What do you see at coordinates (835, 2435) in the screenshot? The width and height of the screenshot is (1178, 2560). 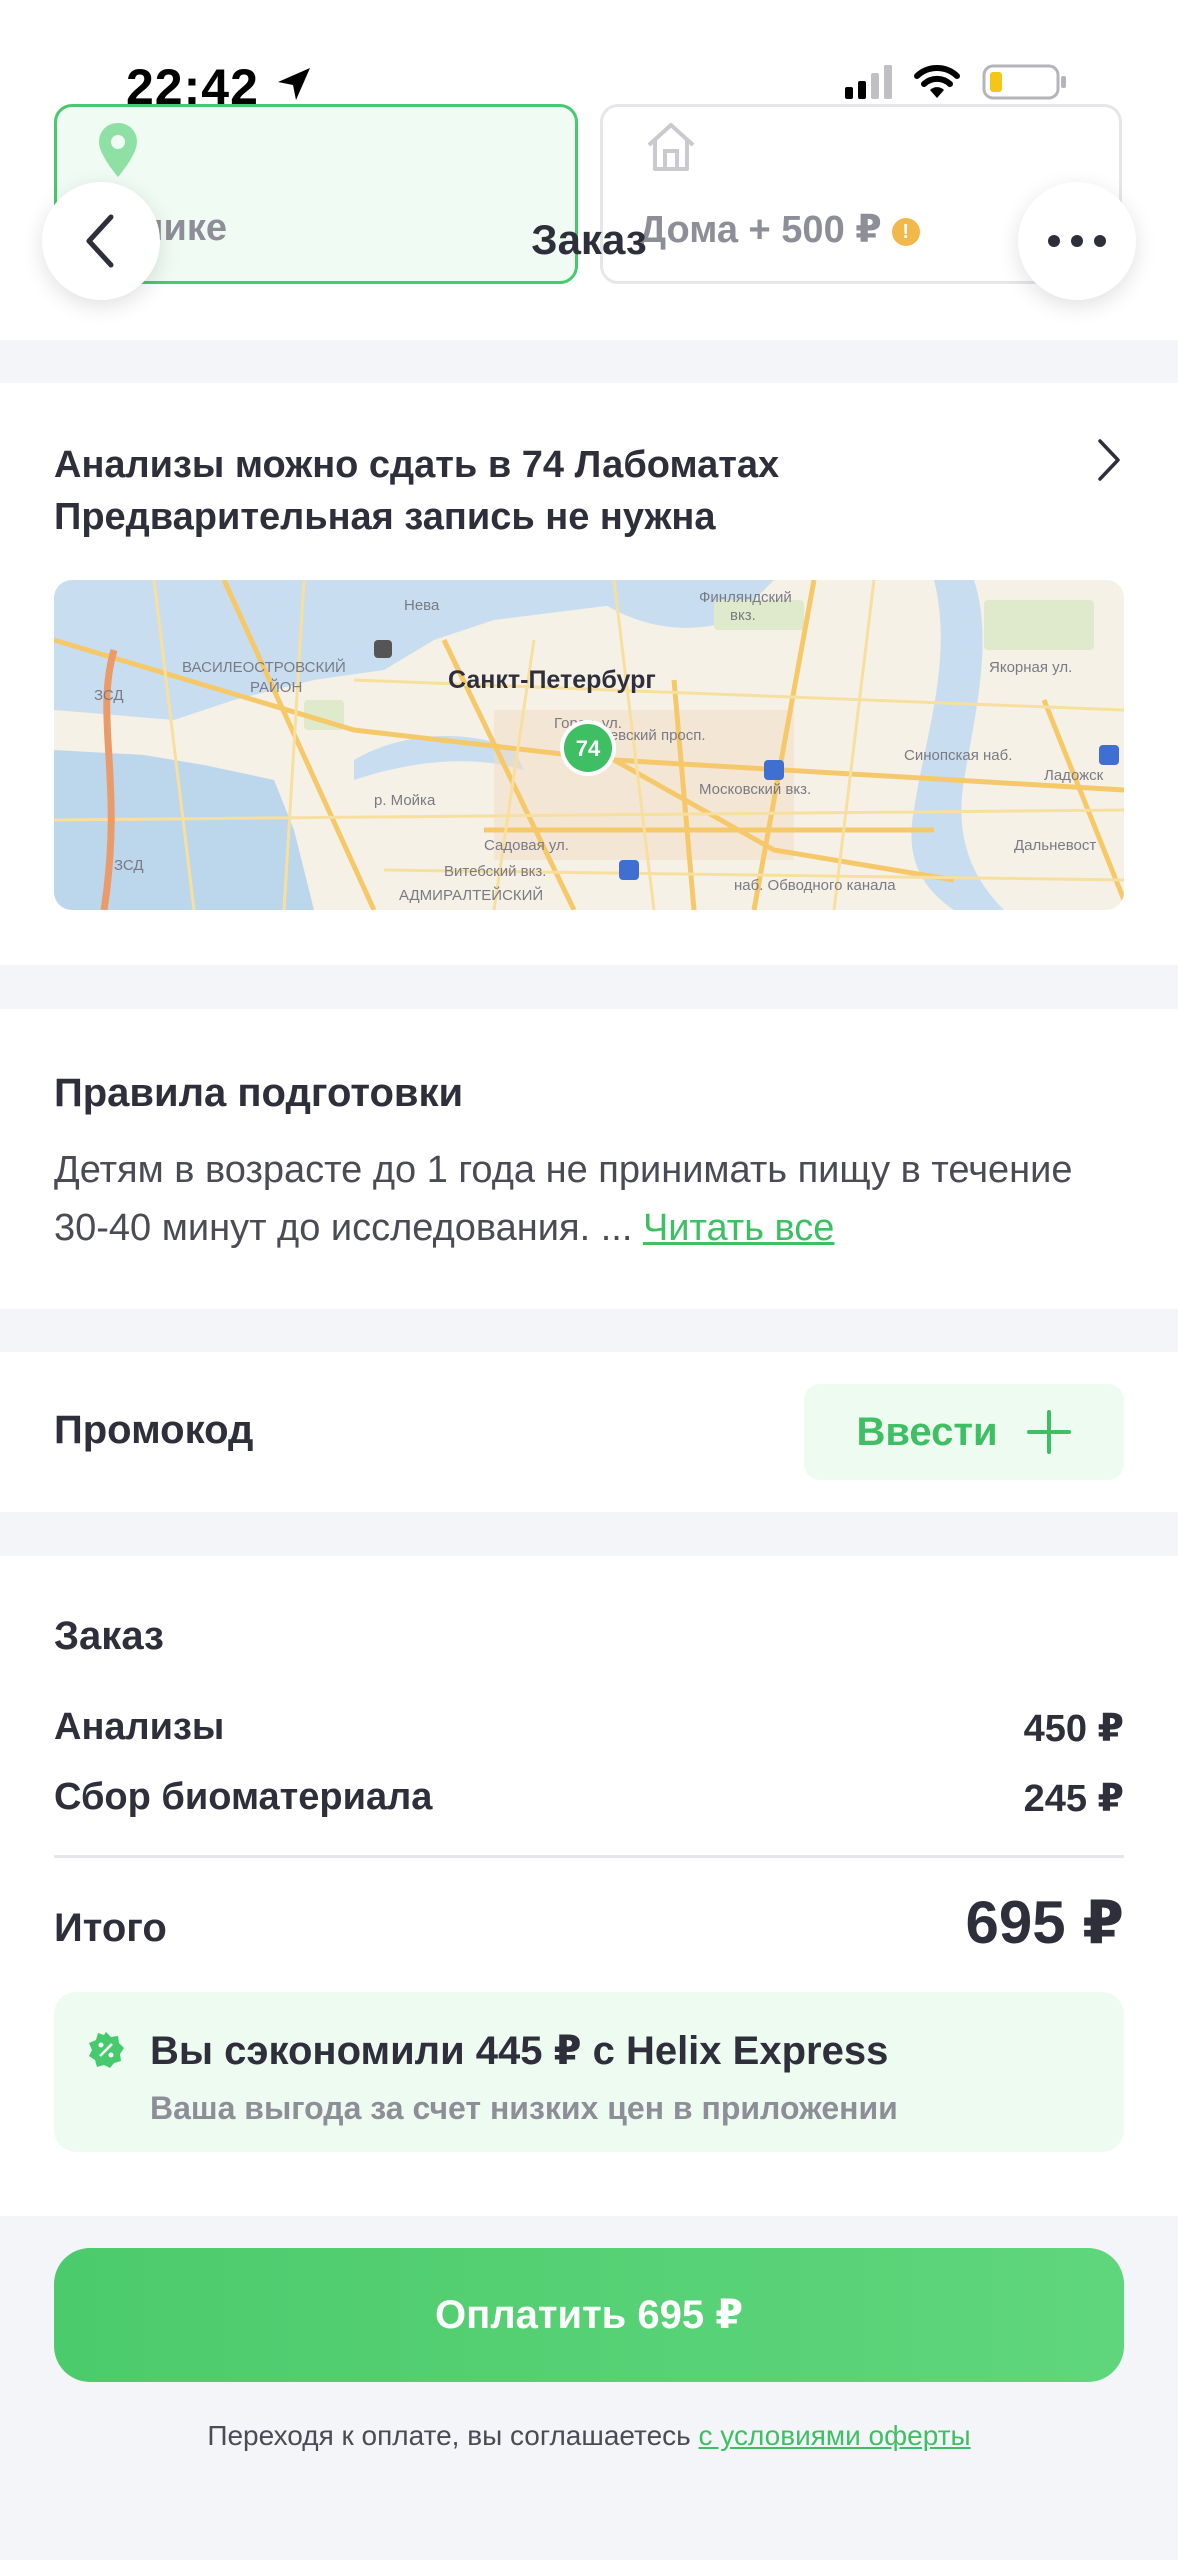 I see `offer-terms-link: с условиями оферты` at bounding box center [835, 2435].